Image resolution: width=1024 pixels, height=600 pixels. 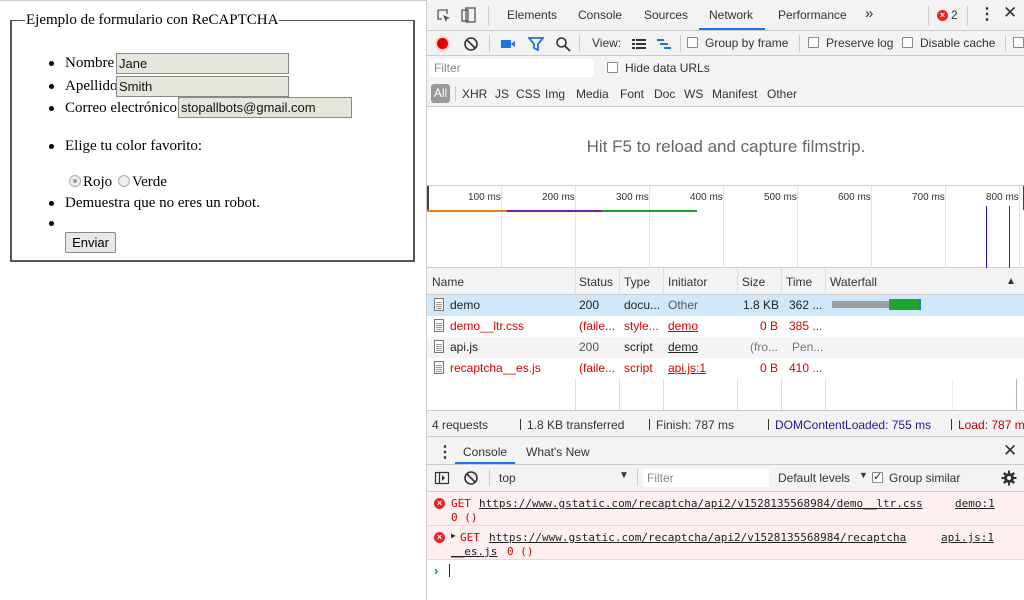 I want to click on disable-cache-checkbox, so click(x=907, y=42).